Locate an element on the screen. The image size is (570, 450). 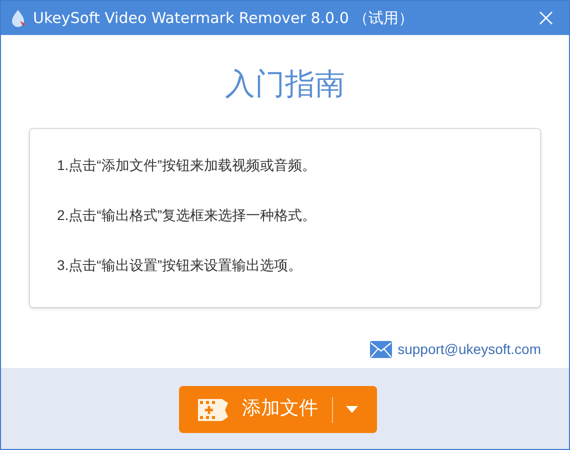
close-icon is located at coordinates (546, 18).